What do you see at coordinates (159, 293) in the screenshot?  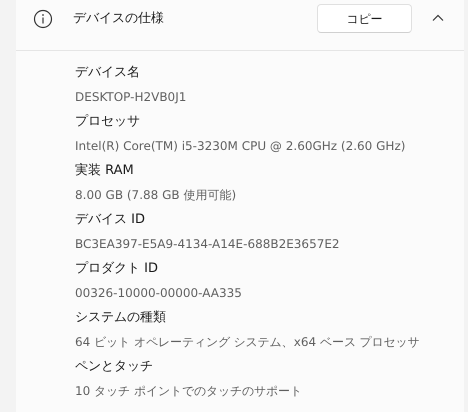 I see `spec-value: 00326-10000-00000-AA335` at bounding box center [159, 293].